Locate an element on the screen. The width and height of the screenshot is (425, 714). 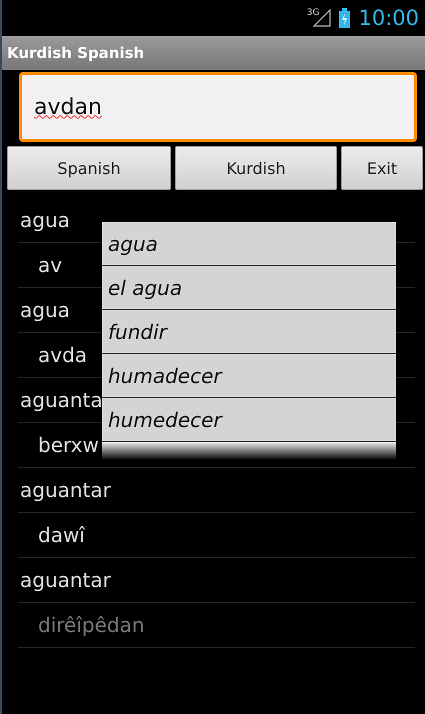
result-text: berxw is located at coordinates (58, 445).